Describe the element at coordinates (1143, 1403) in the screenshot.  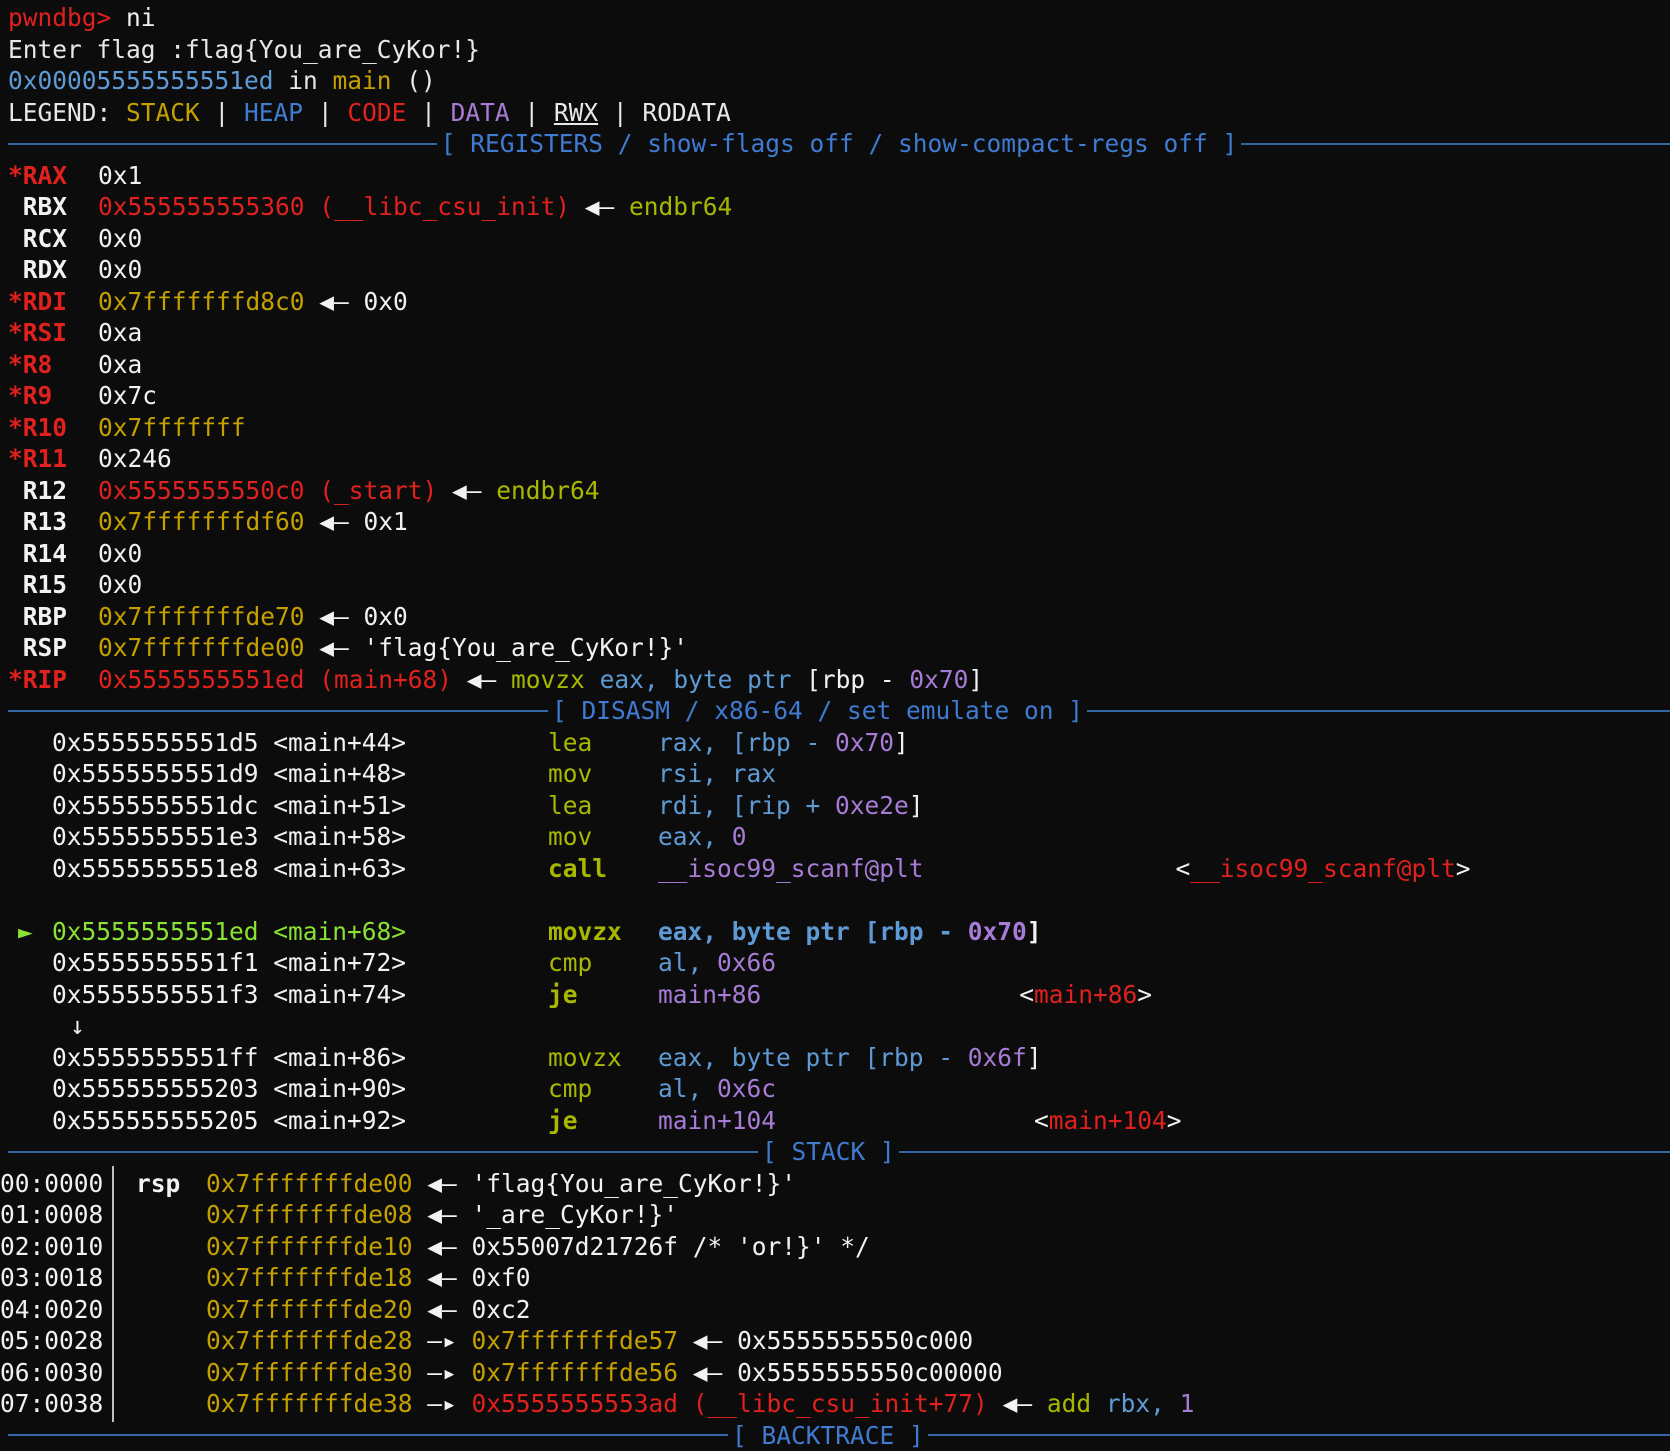
I see `stack-instruction-operand: rbx,` at that location.